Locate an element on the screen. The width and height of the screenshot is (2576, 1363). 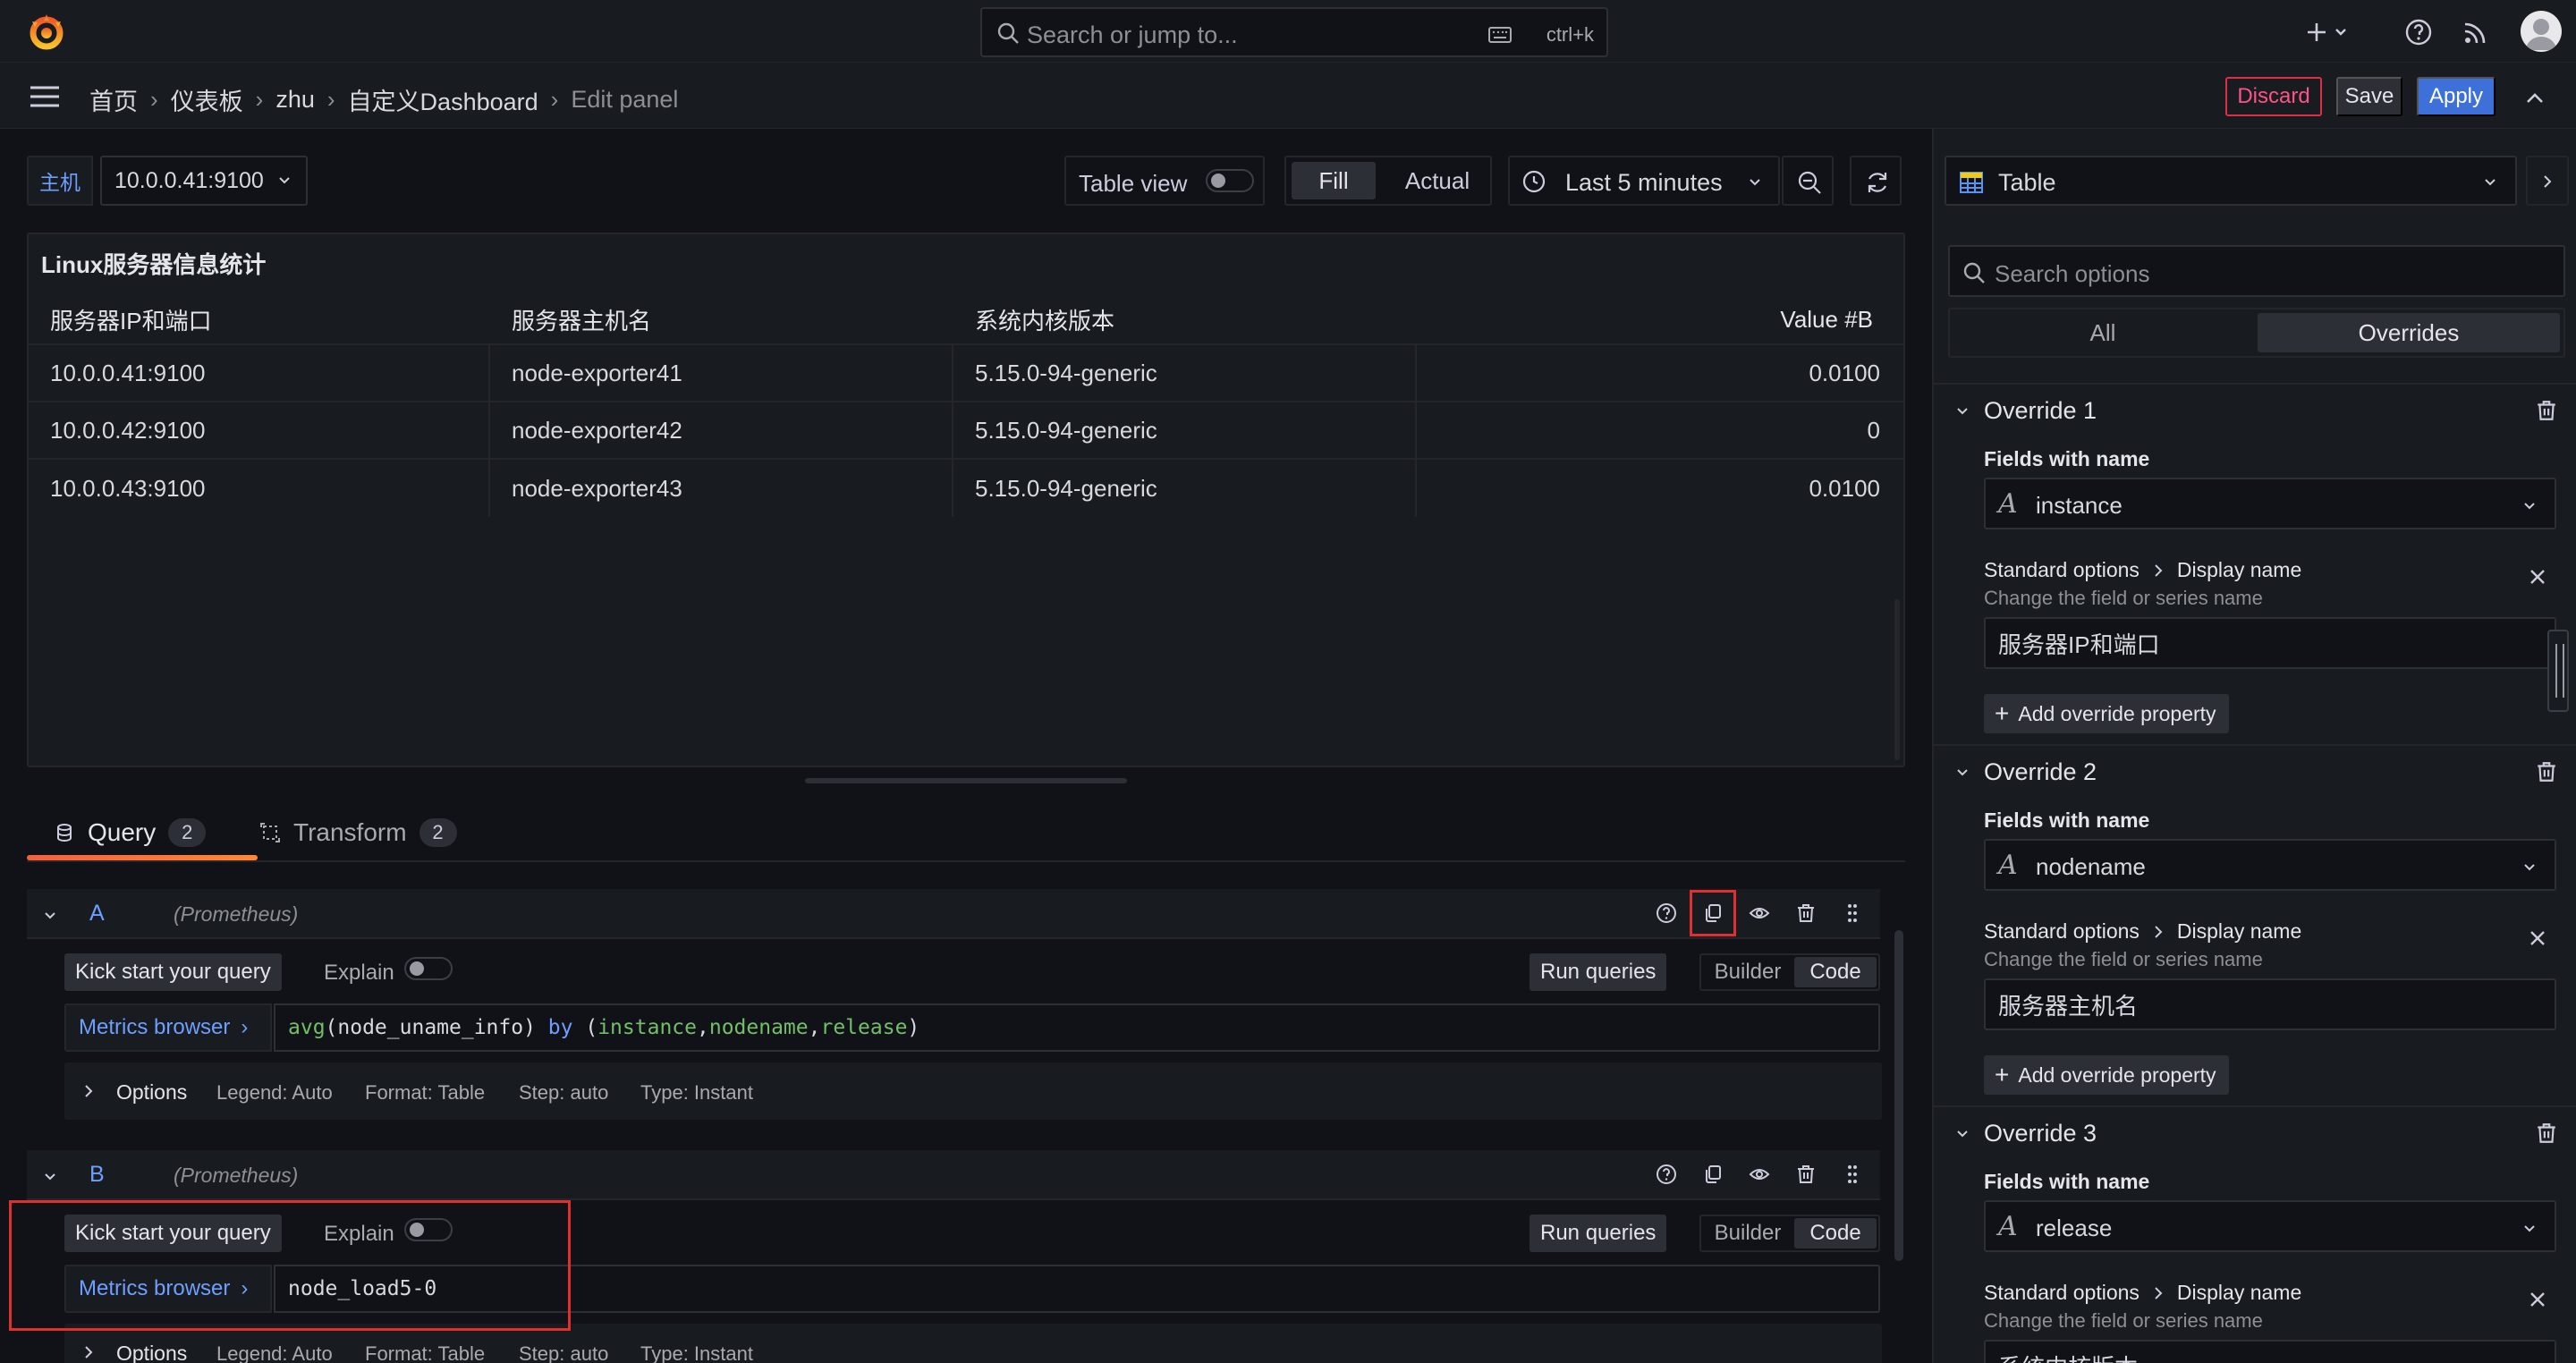
query-ref-id: B is located at coordinates (97, 1175).